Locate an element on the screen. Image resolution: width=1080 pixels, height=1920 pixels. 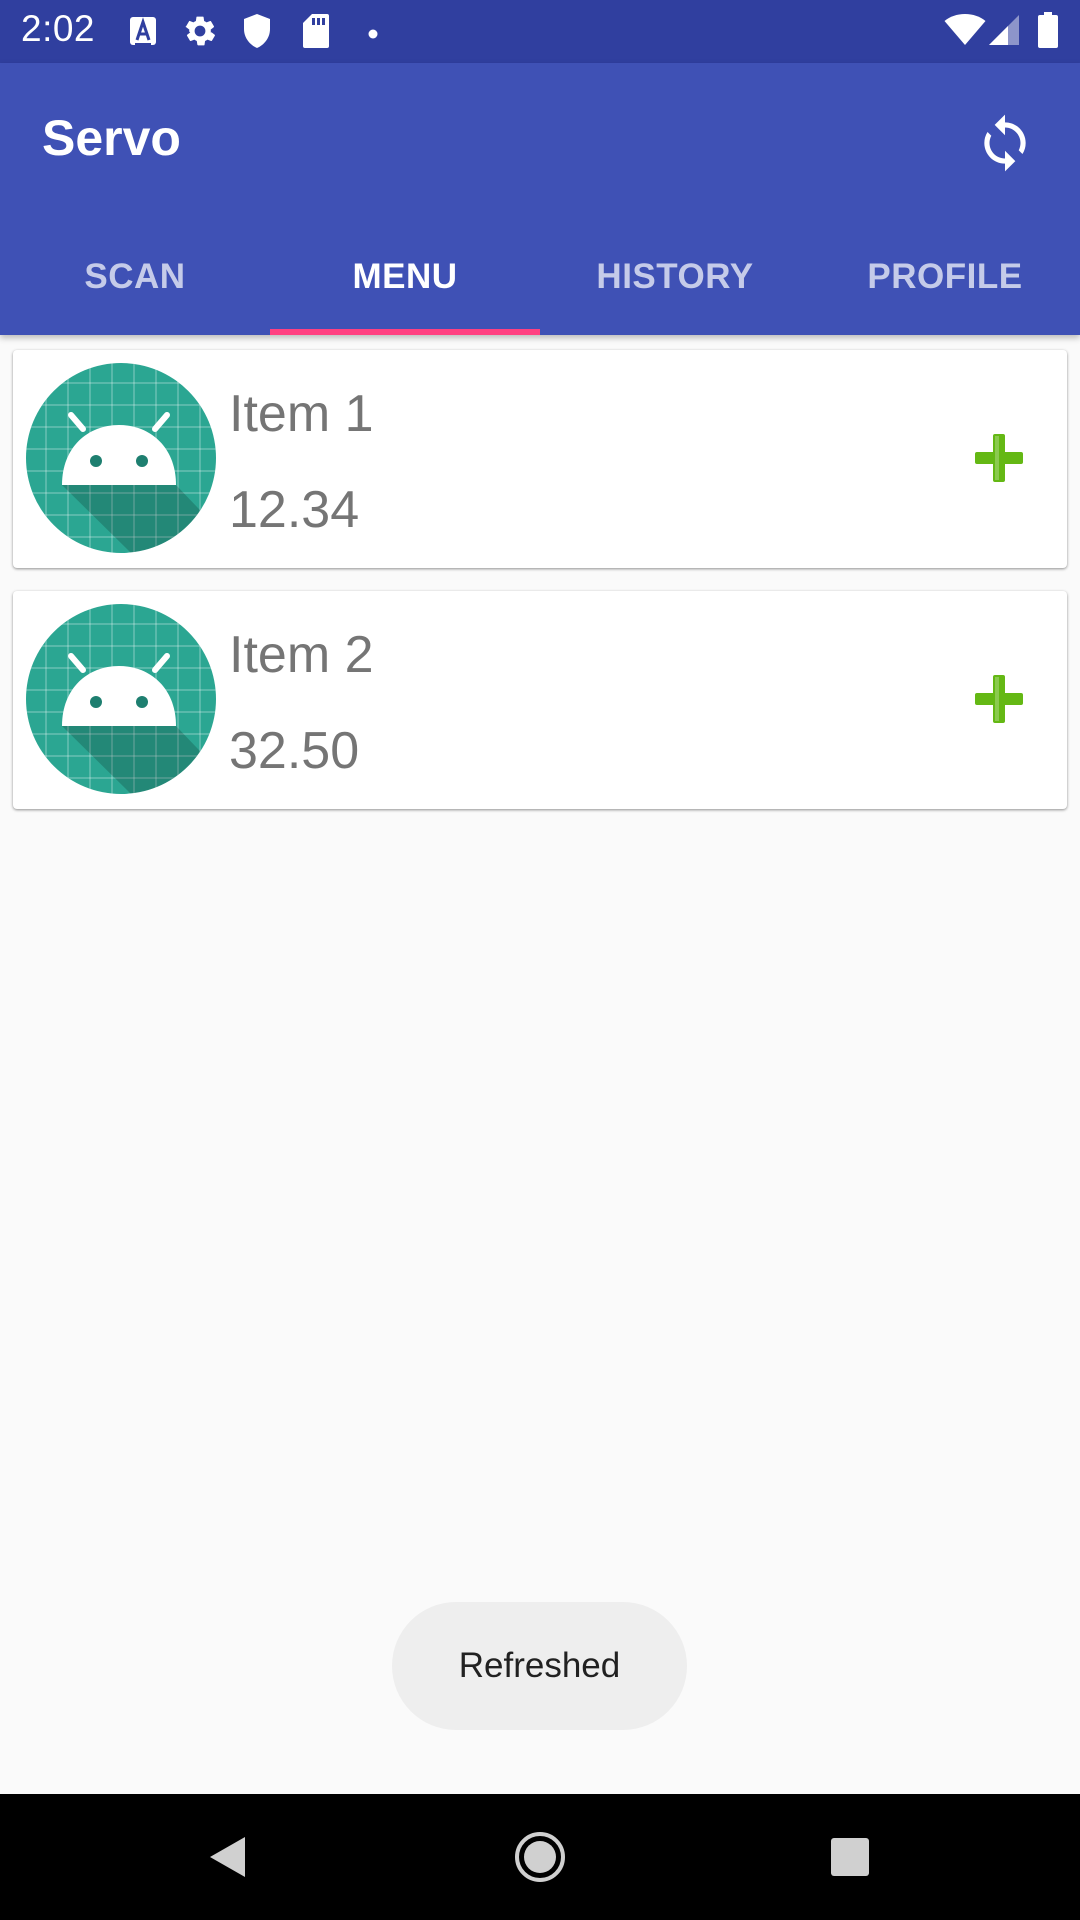
menu-item-card: Item 2 32.50 is located at coordinates (540, 700).